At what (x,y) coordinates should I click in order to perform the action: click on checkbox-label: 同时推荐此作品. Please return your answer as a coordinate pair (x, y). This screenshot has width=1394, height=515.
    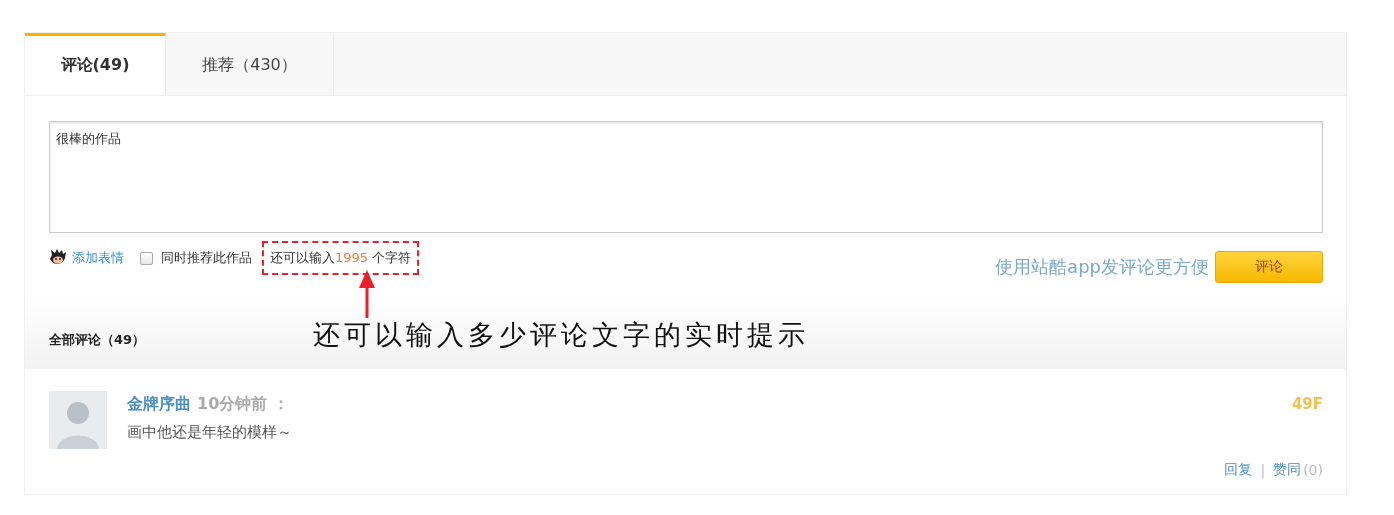
    Looking at the image, I should click on (206, 258).